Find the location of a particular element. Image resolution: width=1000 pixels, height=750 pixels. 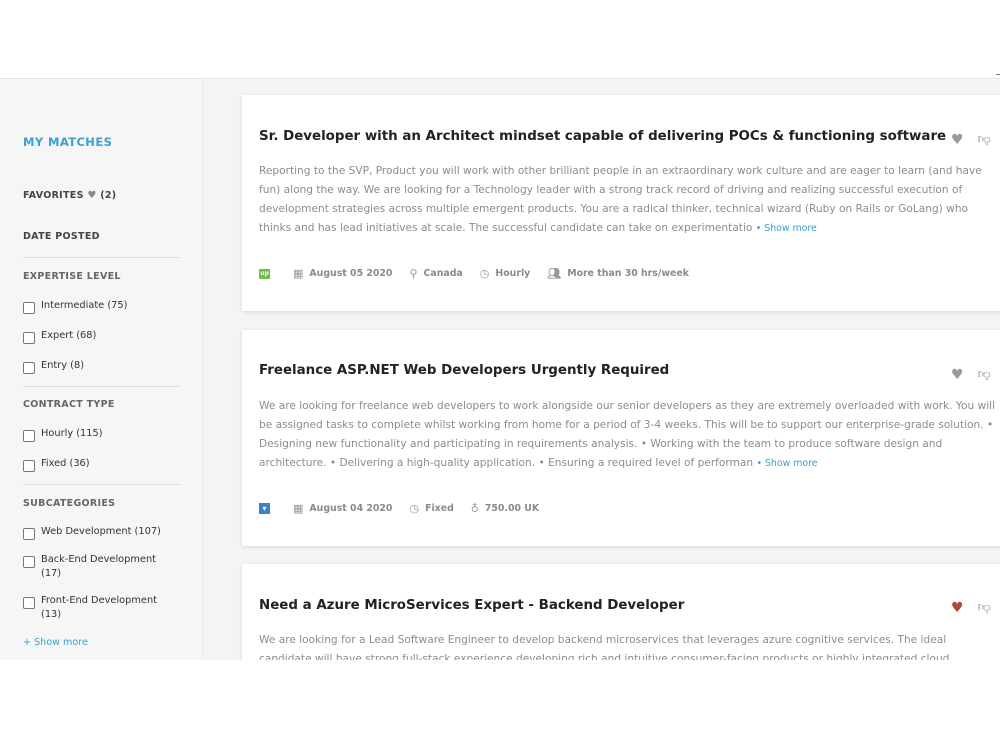

my-matches-title: MY MATCHES is located at coordinates (67, 142).